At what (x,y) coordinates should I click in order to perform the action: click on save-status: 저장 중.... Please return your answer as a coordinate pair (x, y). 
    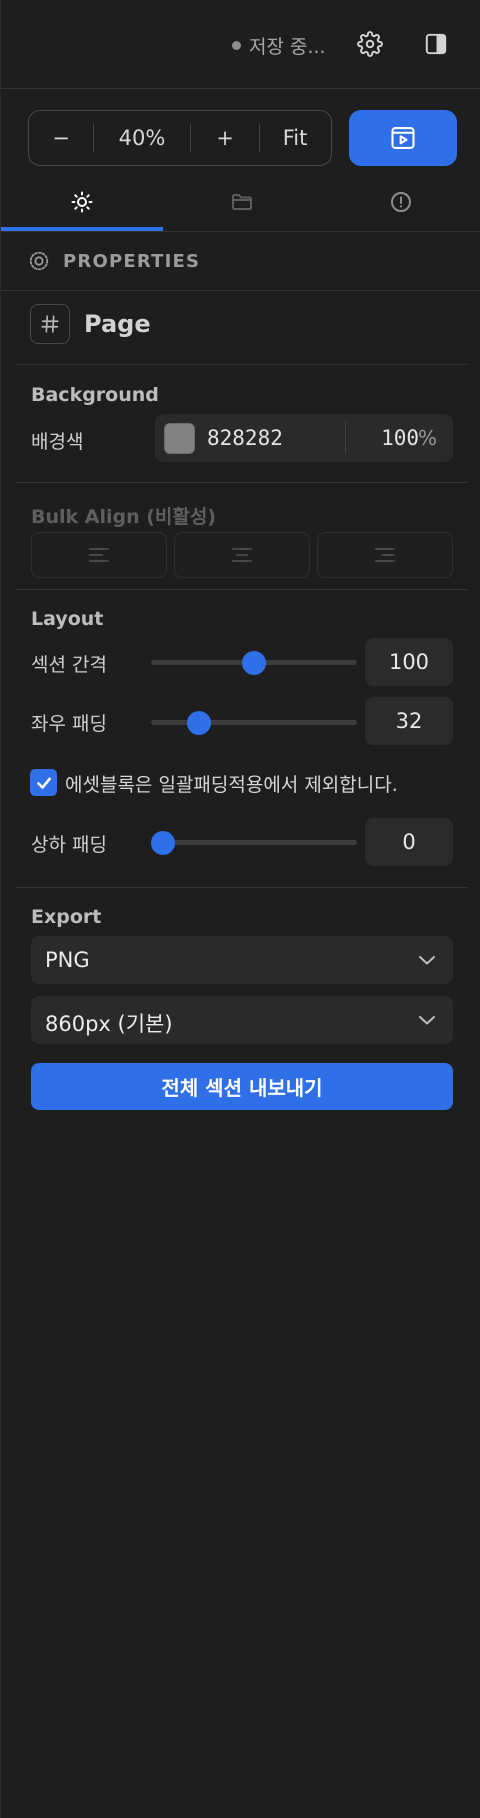
    Looking at the image, I should click on (279, 45).